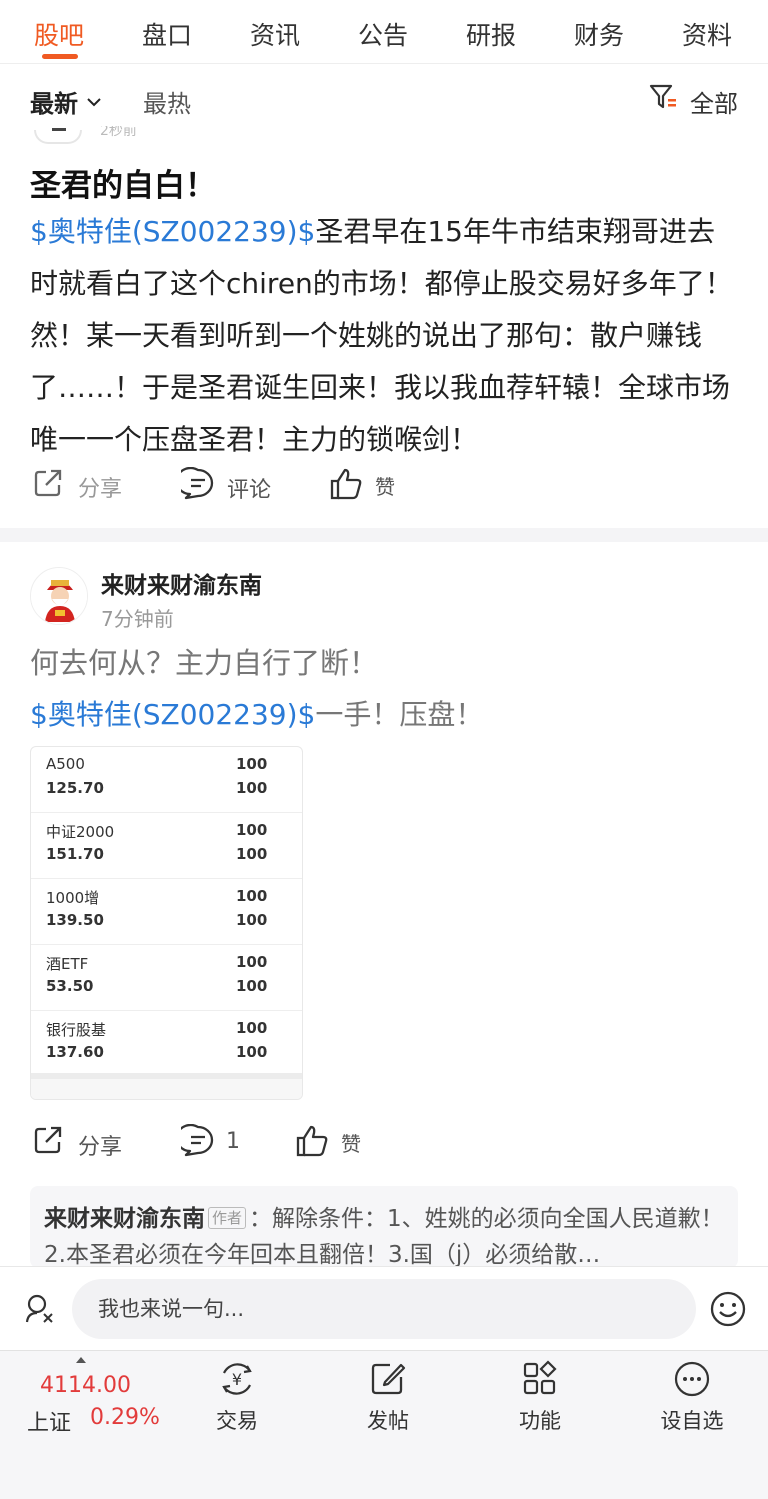 The width and height of the screenshot is (768, 1499). Describe the element at coordinates (233, 1141) in the screenshot. I see `comment-count: 1` at that location.